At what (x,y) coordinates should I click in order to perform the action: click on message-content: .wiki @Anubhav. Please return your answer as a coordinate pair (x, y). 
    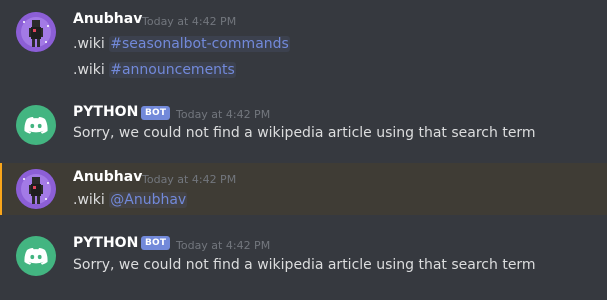
    Looking at the image, I should click on (130, 200).